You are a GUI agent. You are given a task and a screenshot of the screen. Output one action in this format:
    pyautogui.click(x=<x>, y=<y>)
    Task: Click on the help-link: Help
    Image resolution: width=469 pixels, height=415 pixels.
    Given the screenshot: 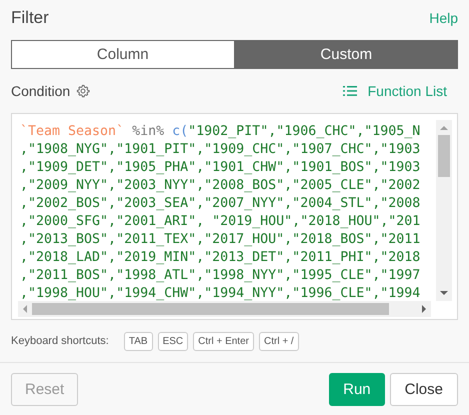 What is the action you would take?
    pyautogui.click(x=443, y=18)
    